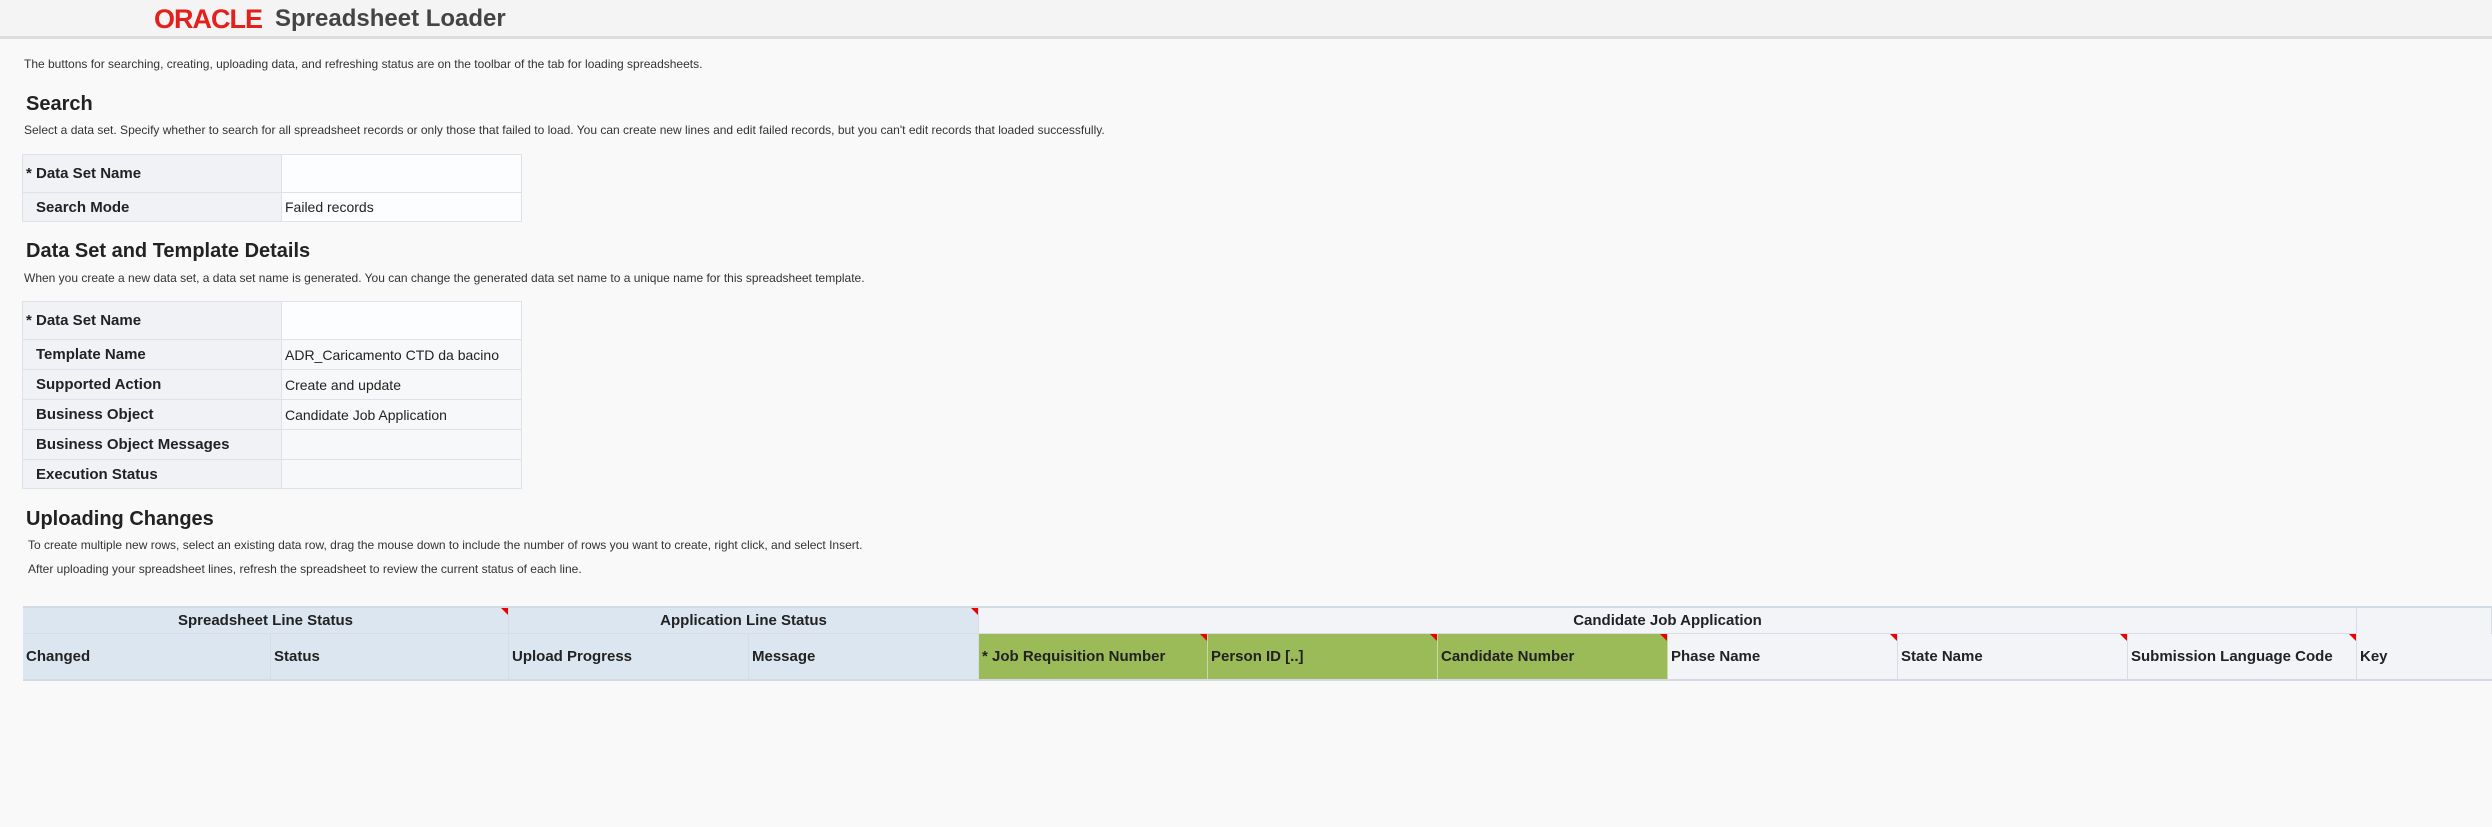 The image size is (2492, 827). What do you see at coordinates (401, 173) in the screenshot?
I see `data-set-name-input` at bounding box center [401, 173].